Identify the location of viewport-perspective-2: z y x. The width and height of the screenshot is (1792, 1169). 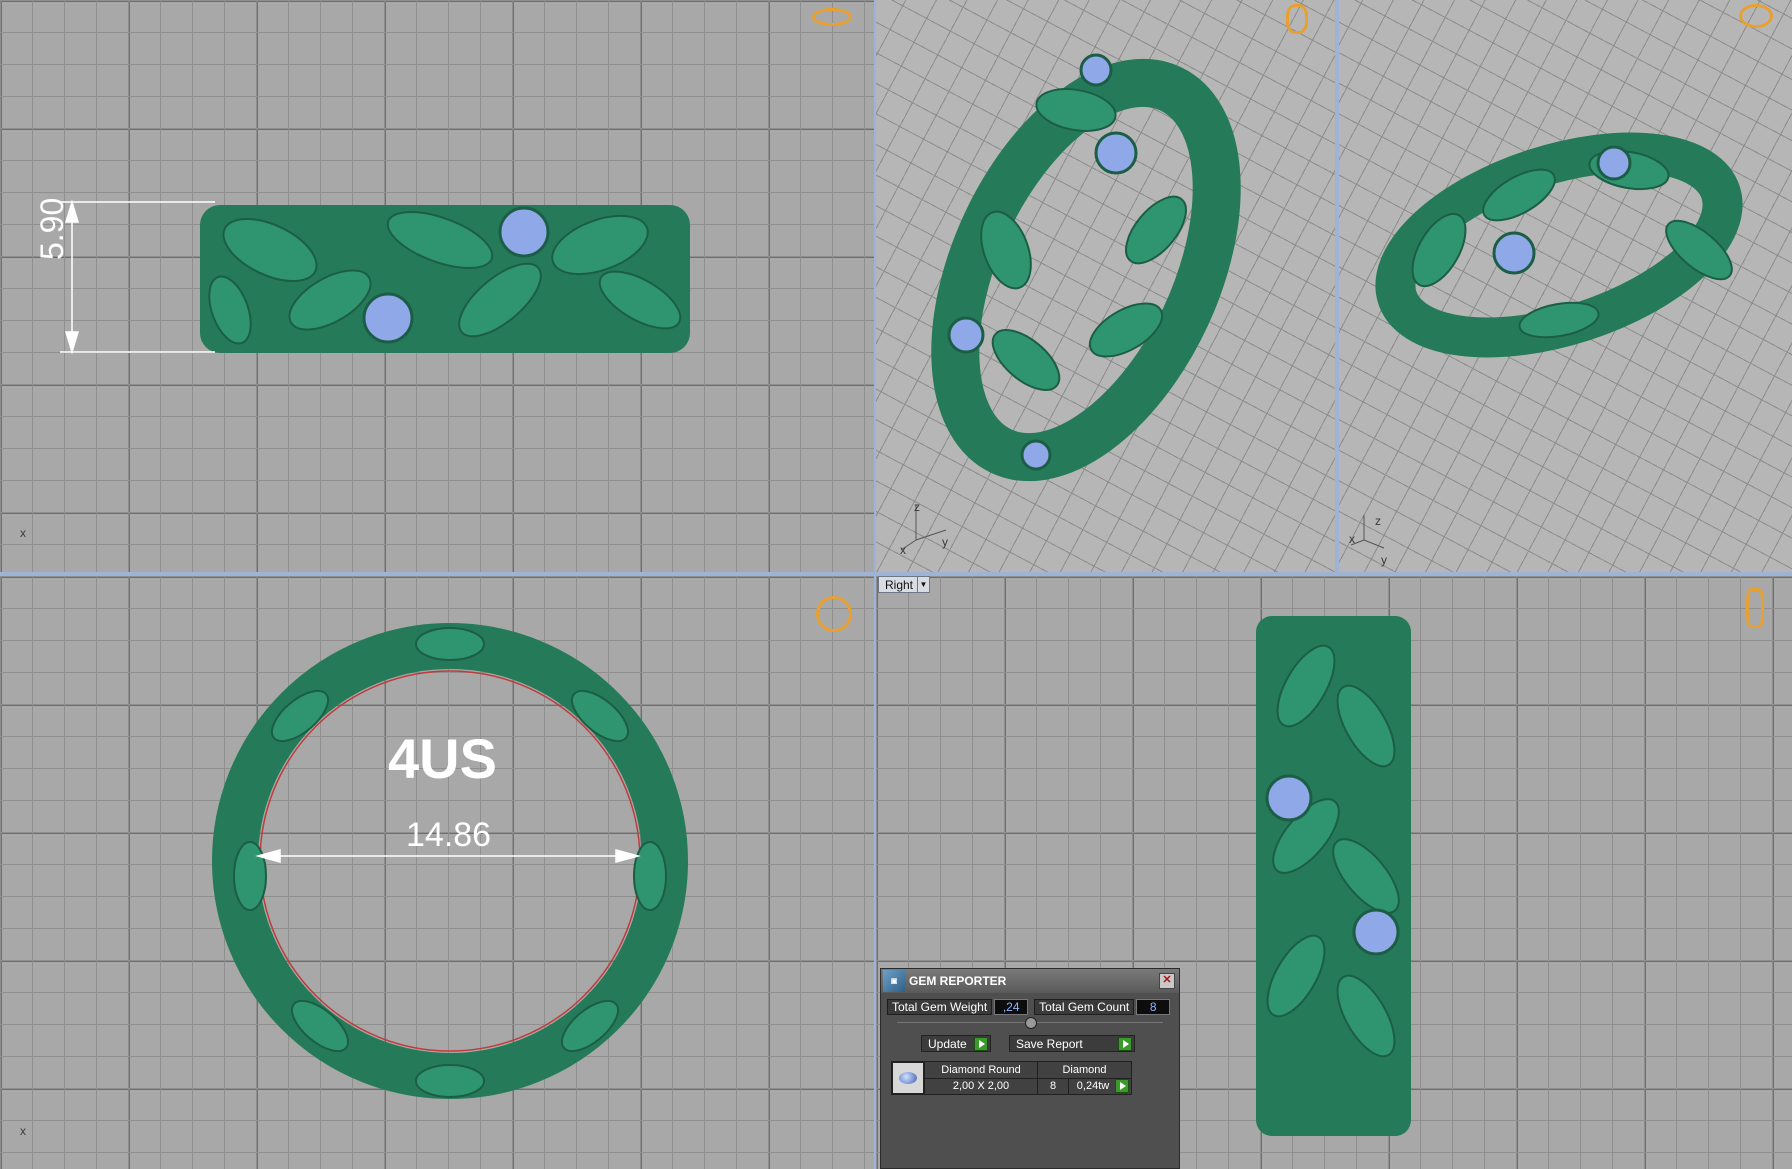
(1565, 286).